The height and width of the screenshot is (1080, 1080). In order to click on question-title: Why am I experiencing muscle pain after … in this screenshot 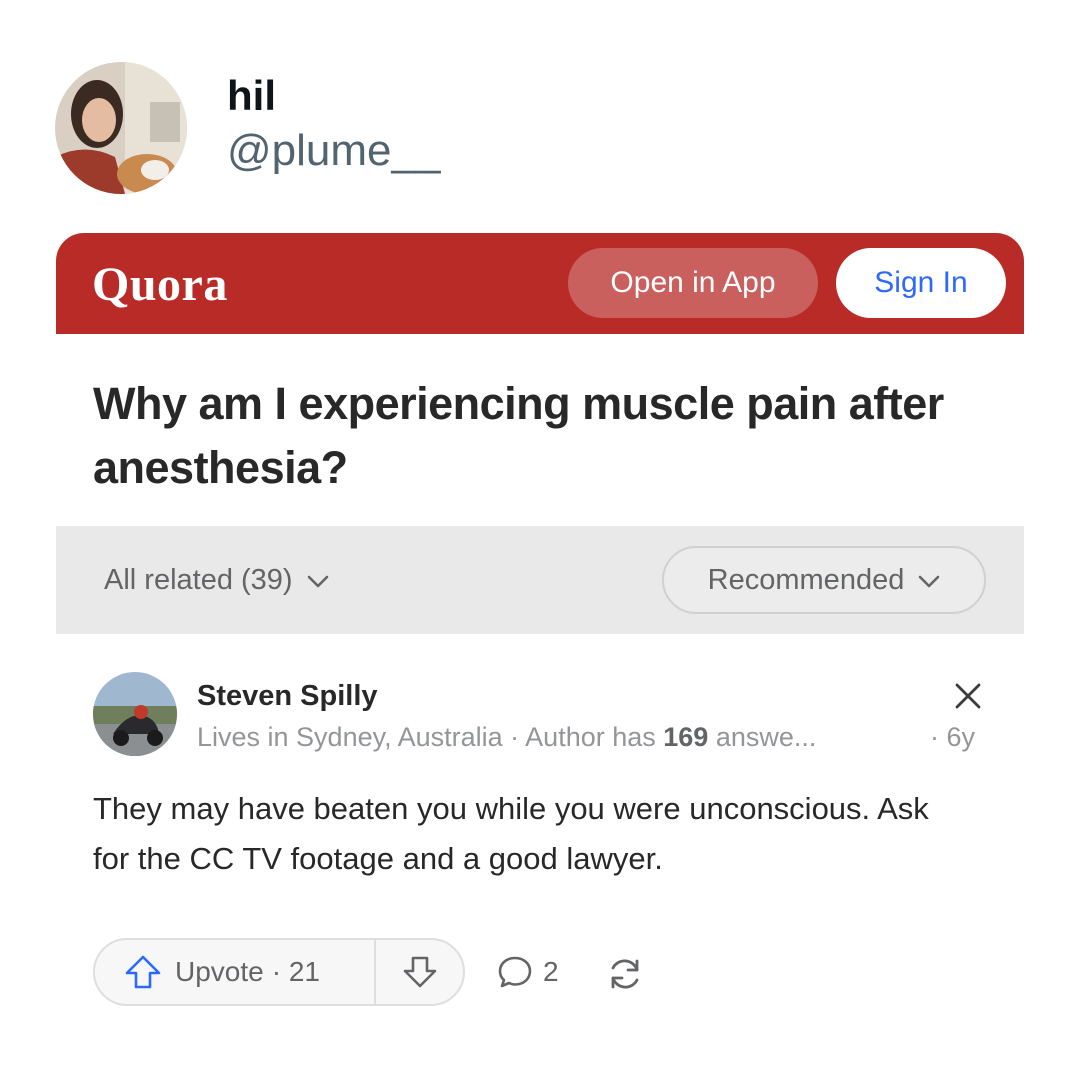, I will do `click(533, 436)`.